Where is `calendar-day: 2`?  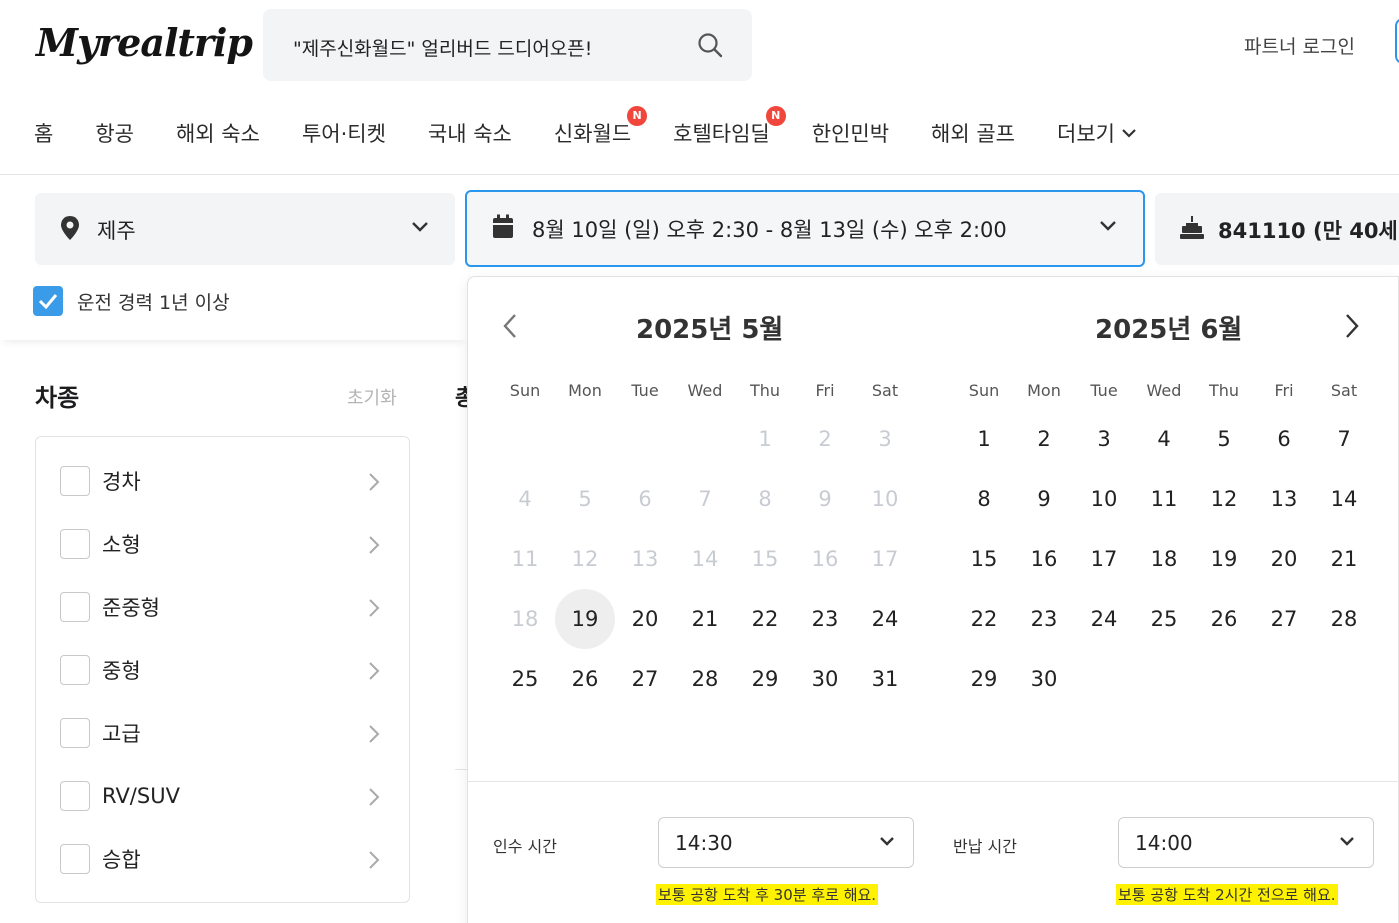
calendar-day: 2 is located at coordinates (1044, 439).